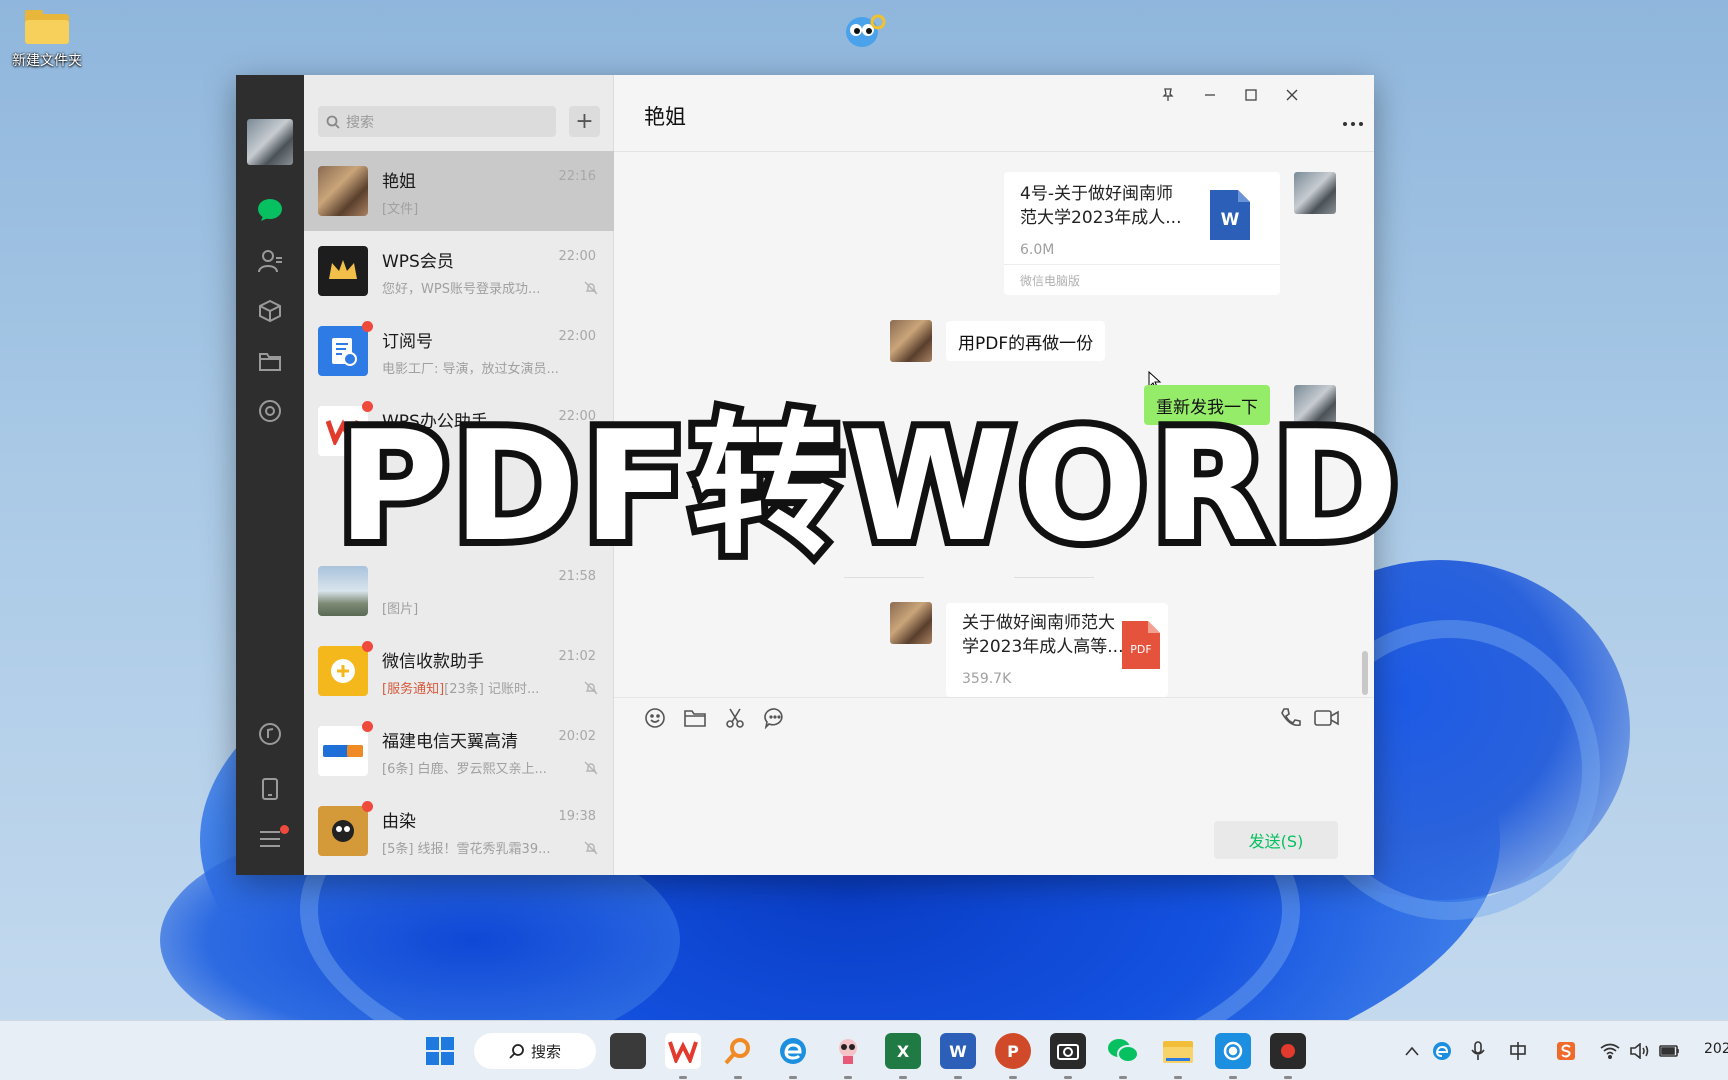 The width and height of the screenshot is (1728, 1080). Describe the element at coordinates (270, 210) in the screenshot. I see `chat-bubble-icon` at that location.